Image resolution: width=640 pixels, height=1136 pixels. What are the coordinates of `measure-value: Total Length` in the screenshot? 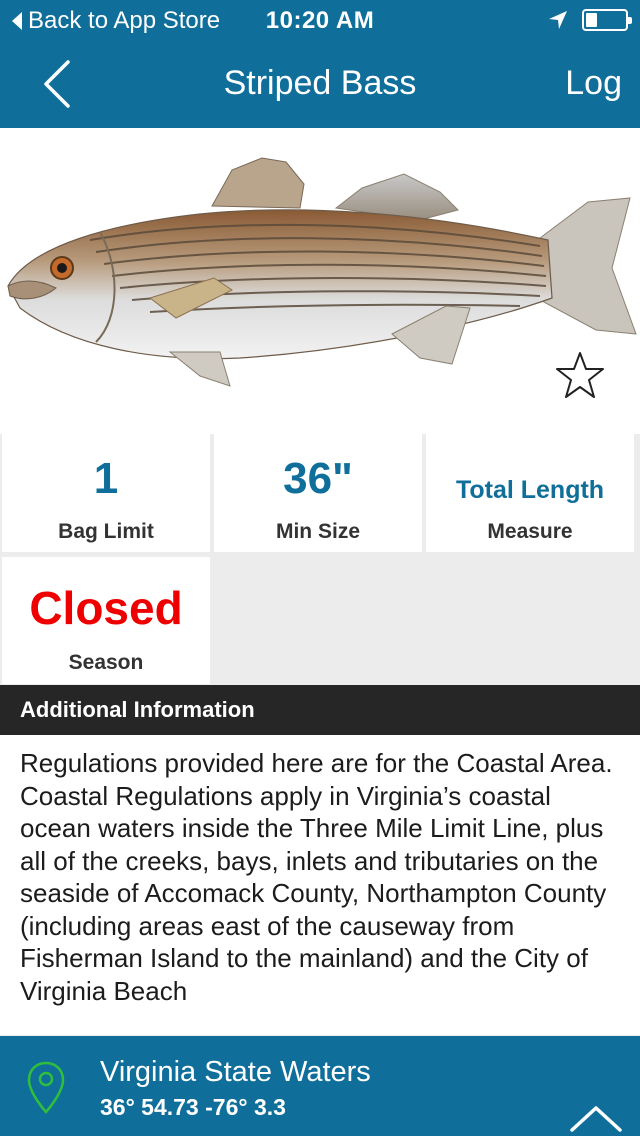 It's located at (530, 490).